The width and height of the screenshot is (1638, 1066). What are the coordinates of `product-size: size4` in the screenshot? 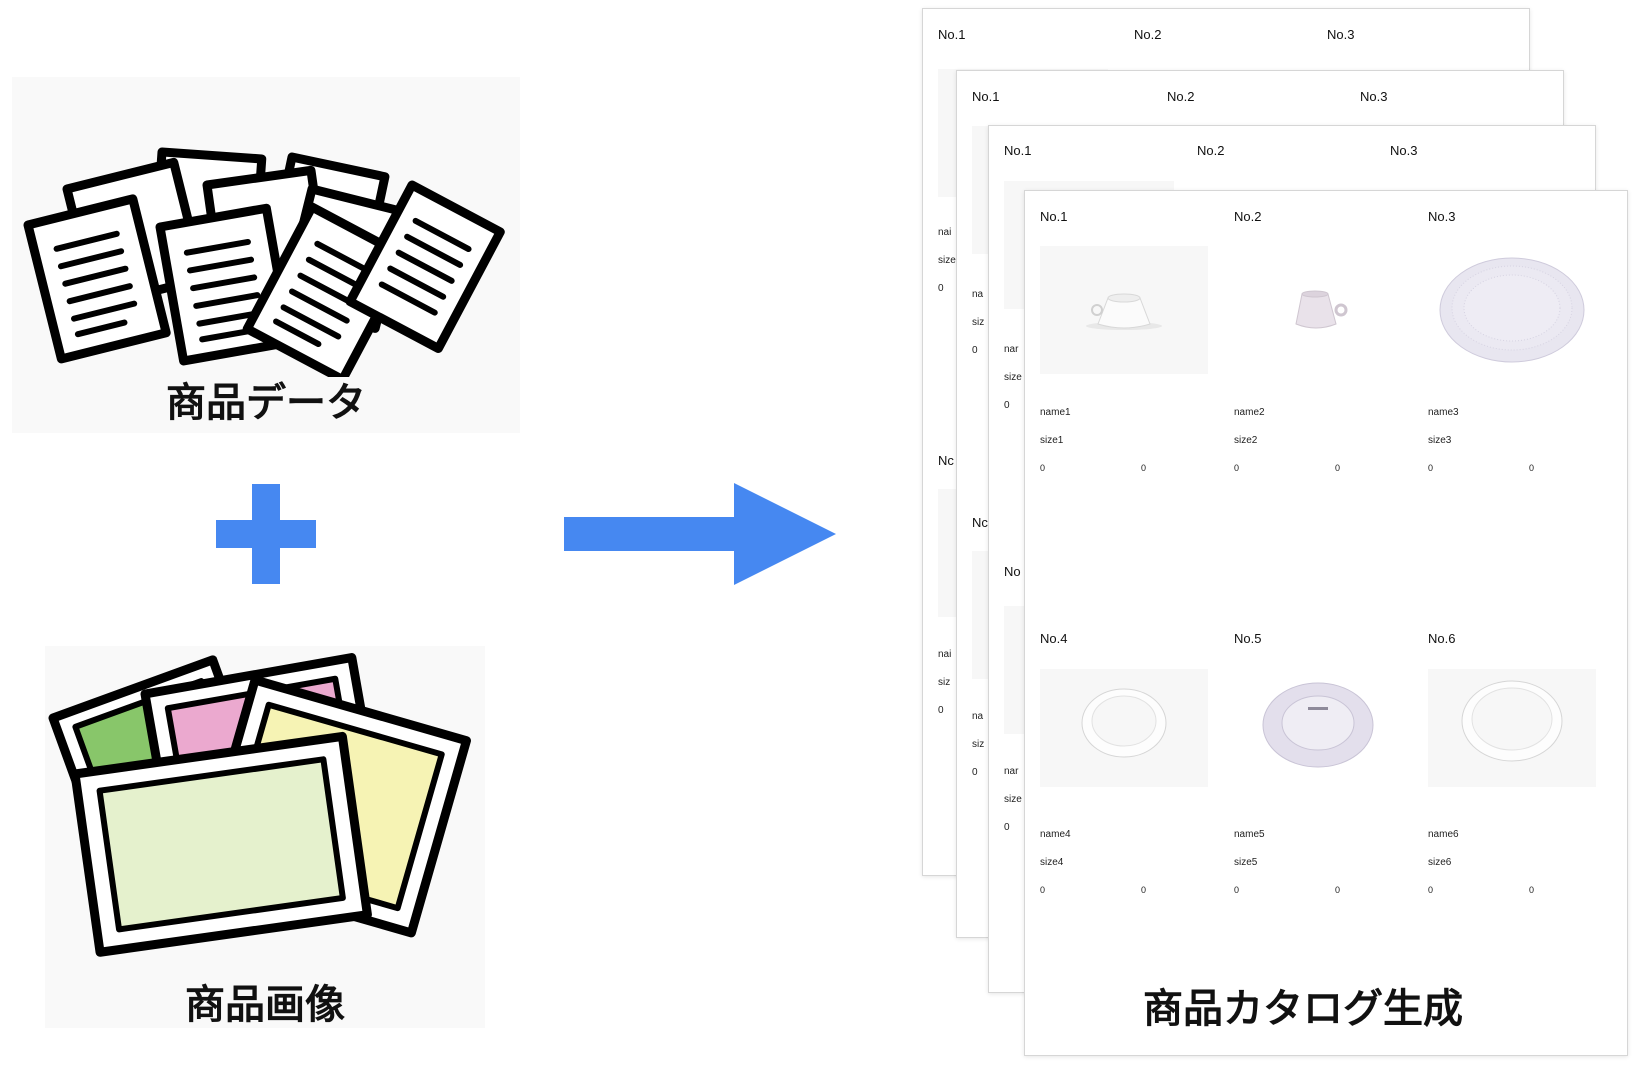 It's located at (1052, 862).